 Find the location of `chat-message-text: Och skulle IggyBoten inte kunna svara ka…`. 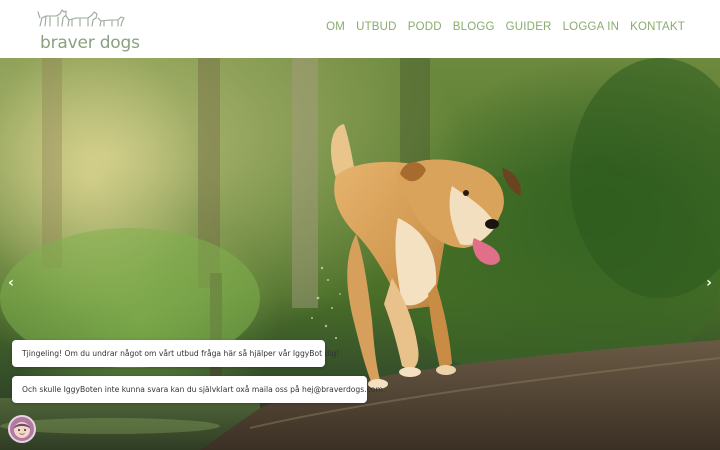

chat-message-text: Och skulle IggyBoten inte kunna svara ka… is located at coordinates (204, 389).